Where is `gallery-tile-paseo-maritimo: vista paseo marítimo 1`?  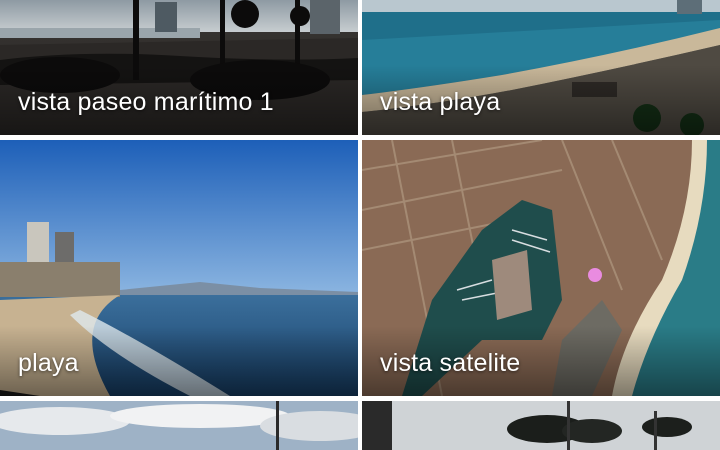 gallery-tile-paseo-maritimo: vista paseo marítimo 1 is located at coordinates (179, 67).